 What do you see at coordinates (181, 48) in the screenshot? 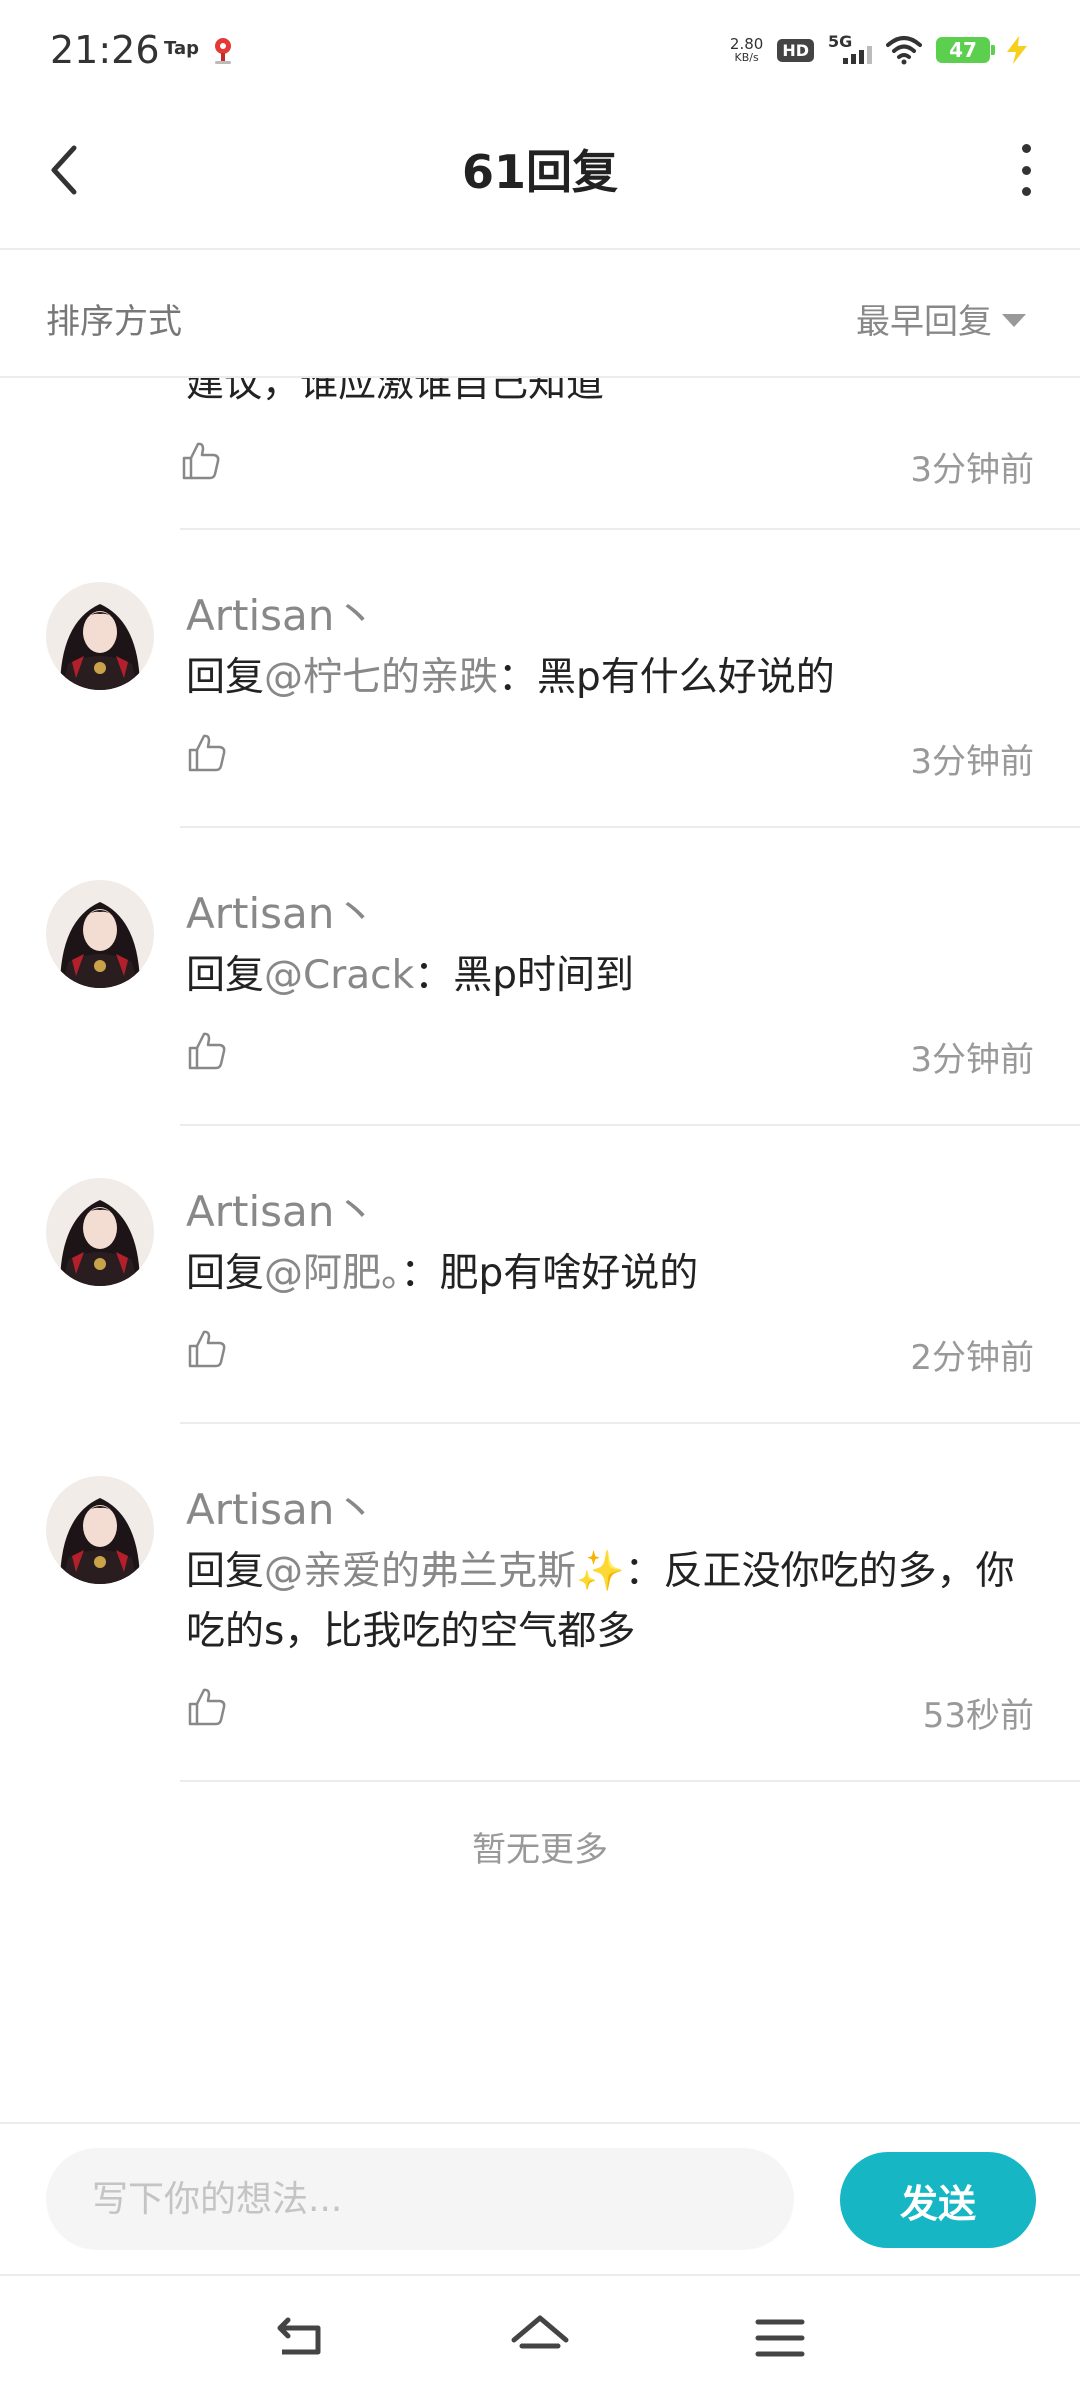
I see `tap-notification-icon: Tap` at bounding box center [181, 48].